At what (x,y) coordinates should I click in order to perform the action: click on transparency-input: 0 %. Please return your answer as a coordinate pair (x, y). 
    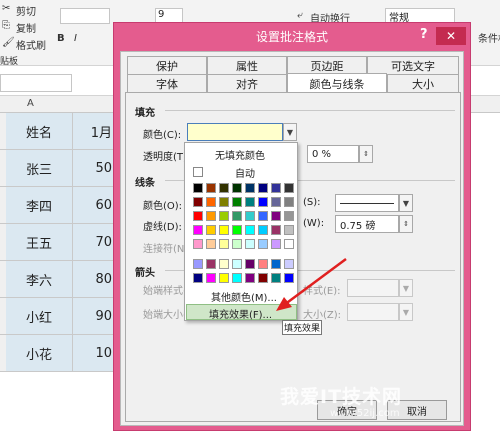
    Looking at the image, I should click on (333, 154).